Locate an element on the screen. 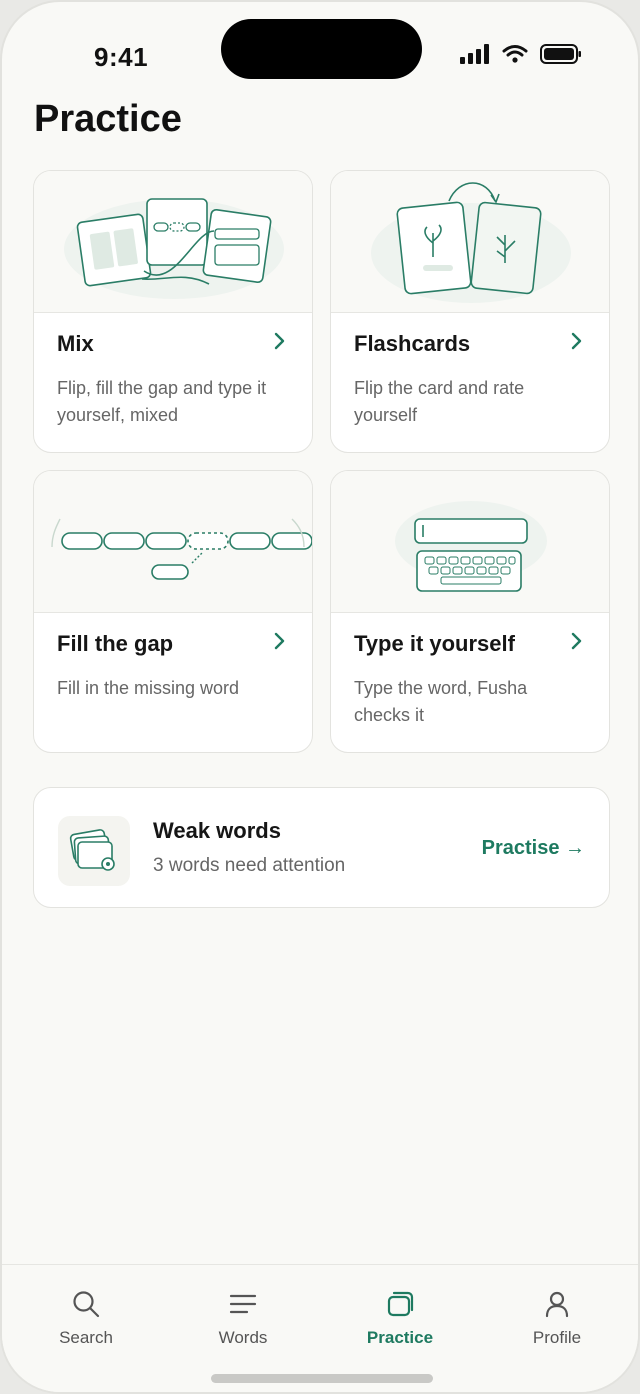  weak-words-title: Weak words is located at coordinates (217, 830).